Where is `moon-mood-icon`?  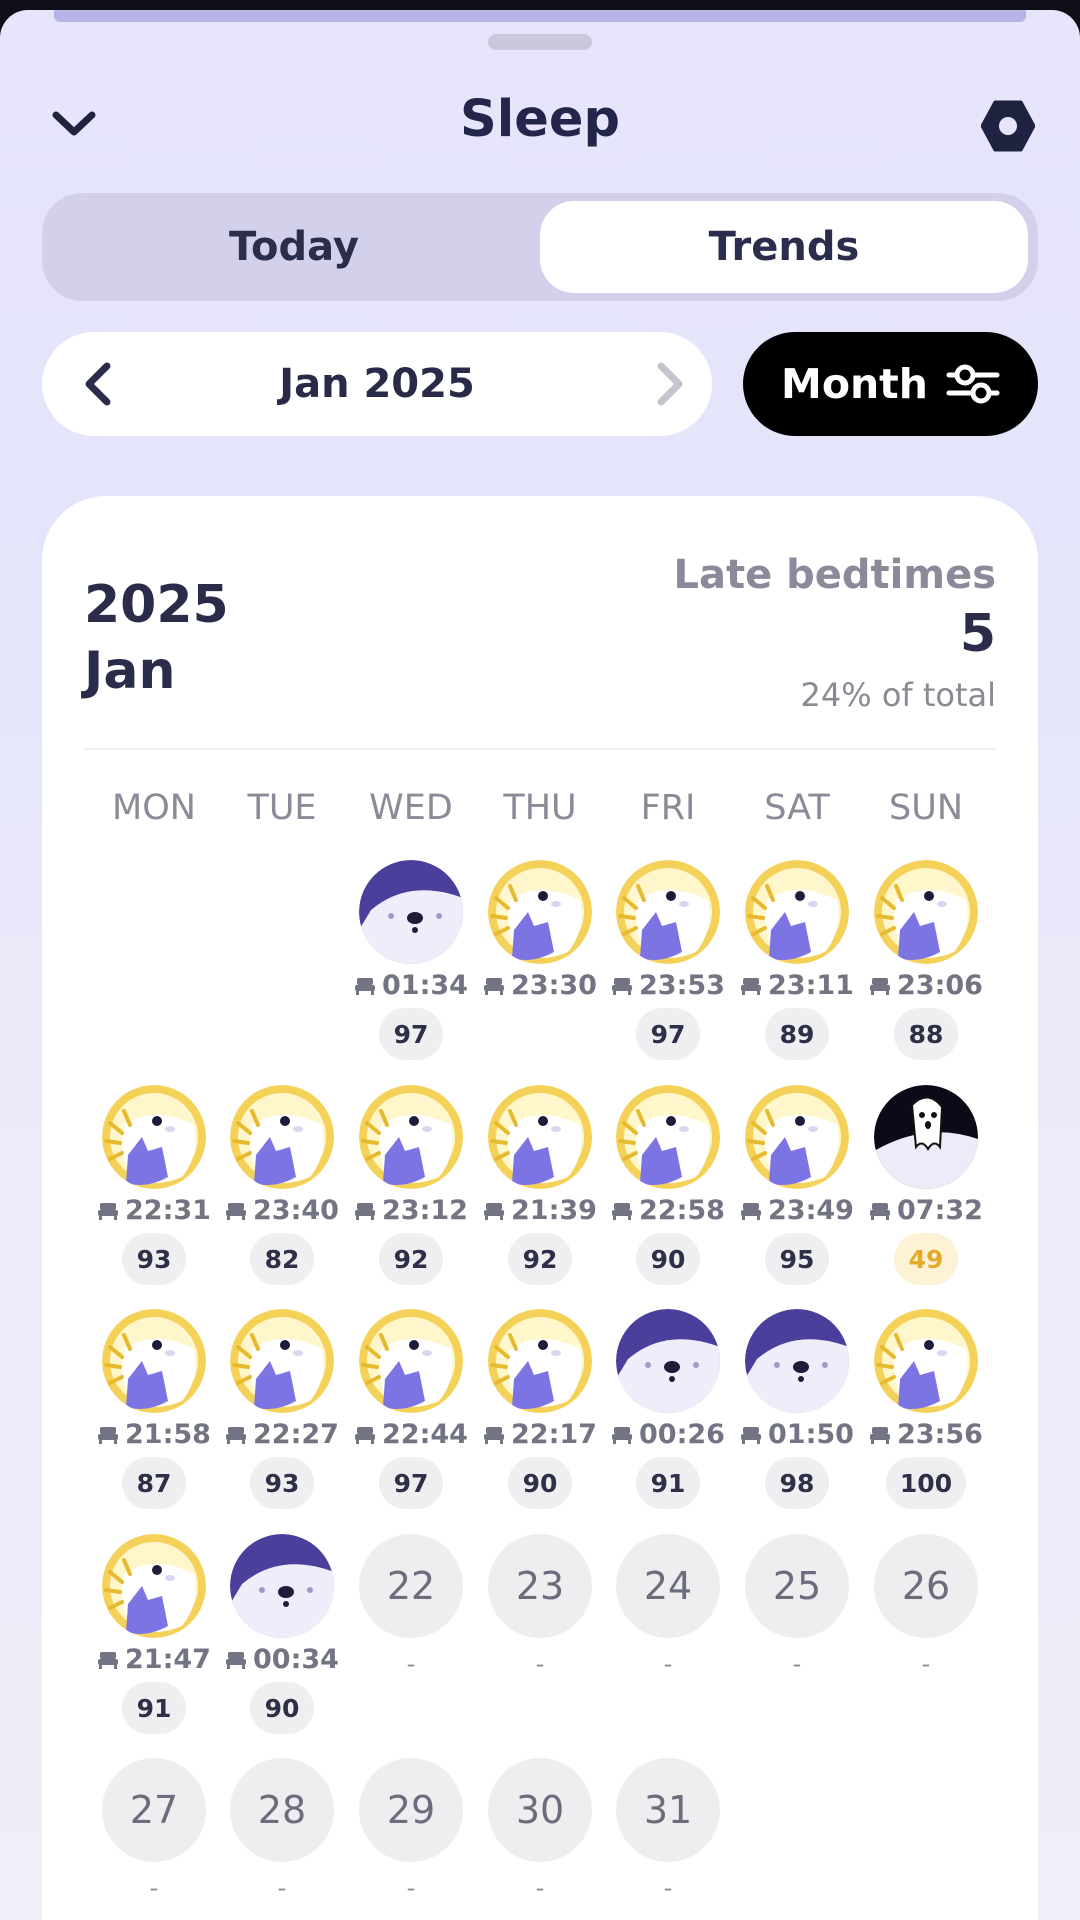
moon-mood-icon is located at coordinates (797, 1361).